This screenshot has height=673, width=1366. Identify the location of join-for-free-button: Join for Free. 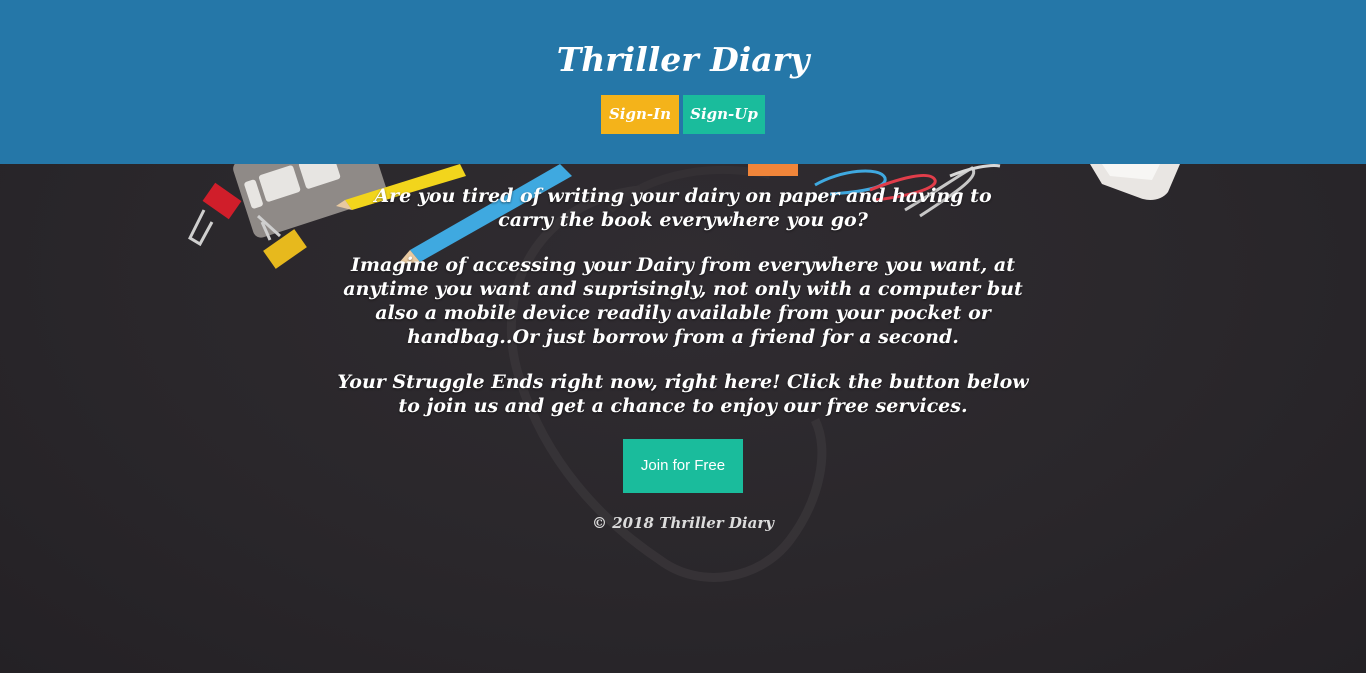
(683, 466).